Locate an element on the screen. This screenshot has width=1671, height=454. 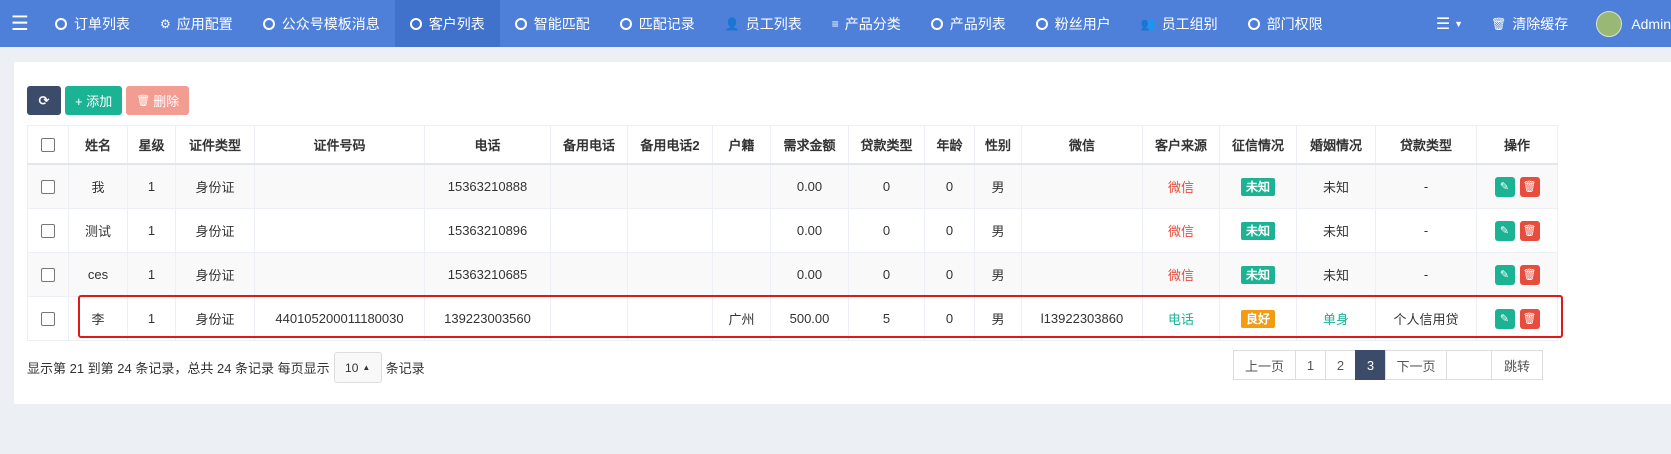
column-header: 姓名 is located at coordinates (98, 145).